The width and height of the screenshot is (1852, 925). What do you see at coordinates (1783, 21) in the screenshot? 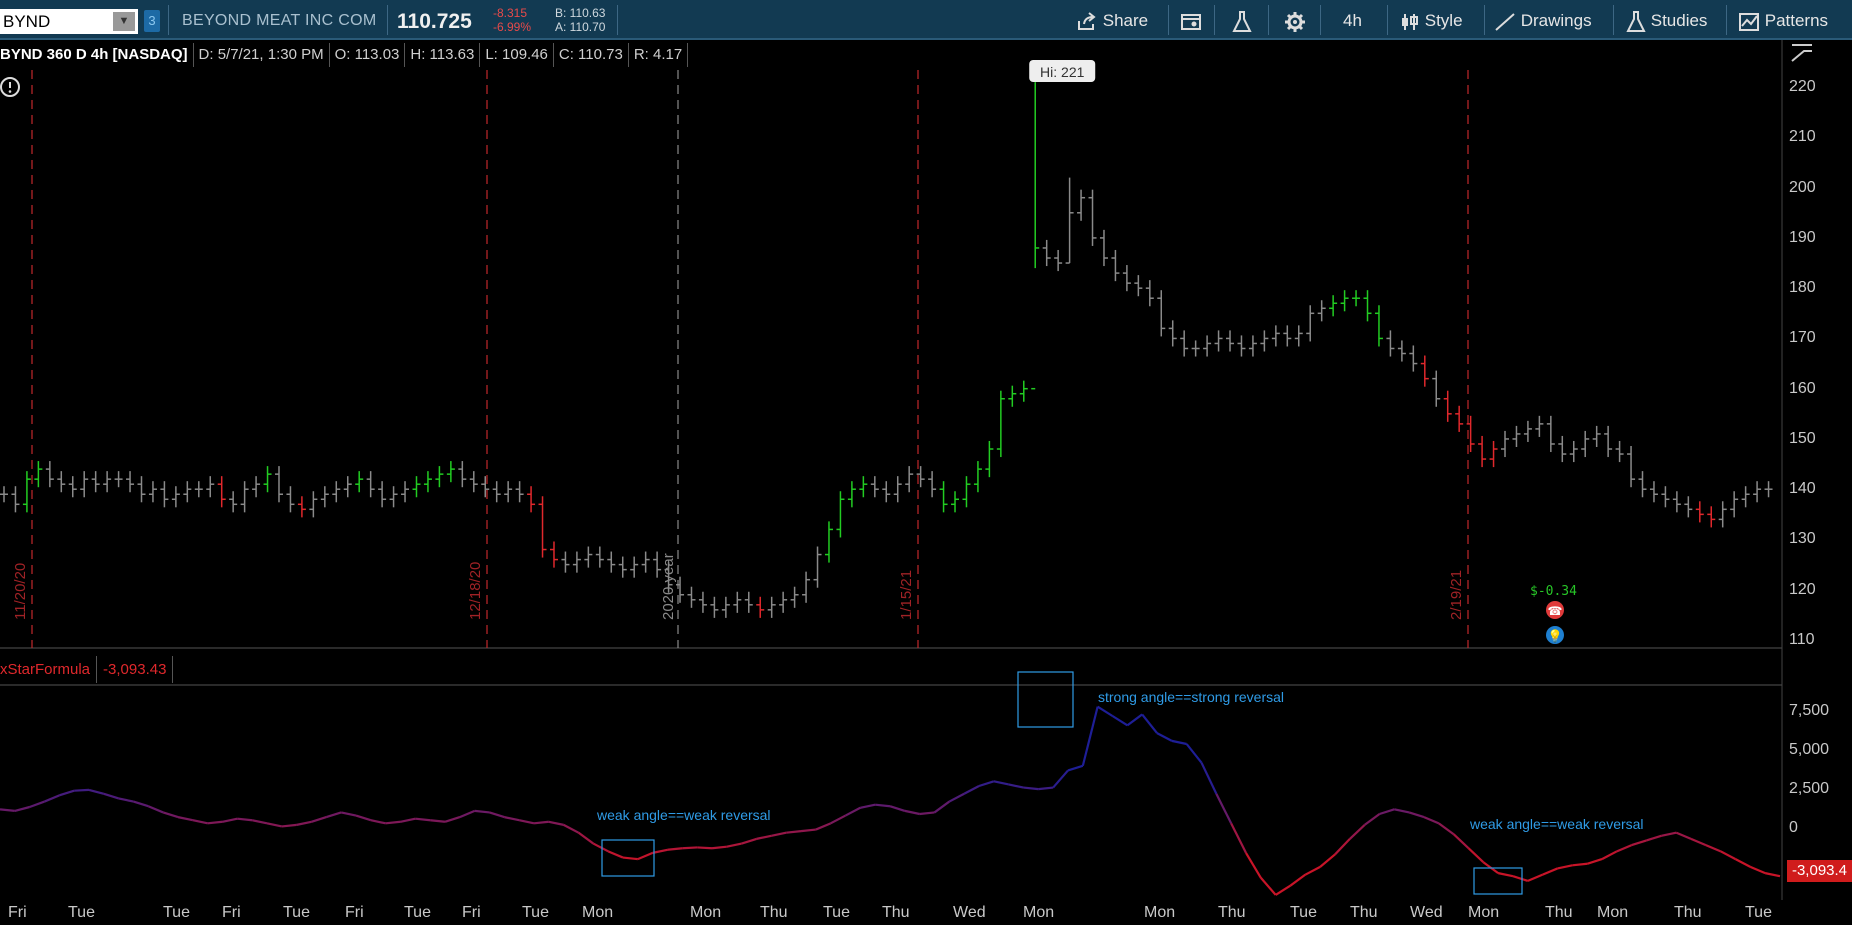
I see `patterns-button: Patterns` at bounding box center [1783, 21].